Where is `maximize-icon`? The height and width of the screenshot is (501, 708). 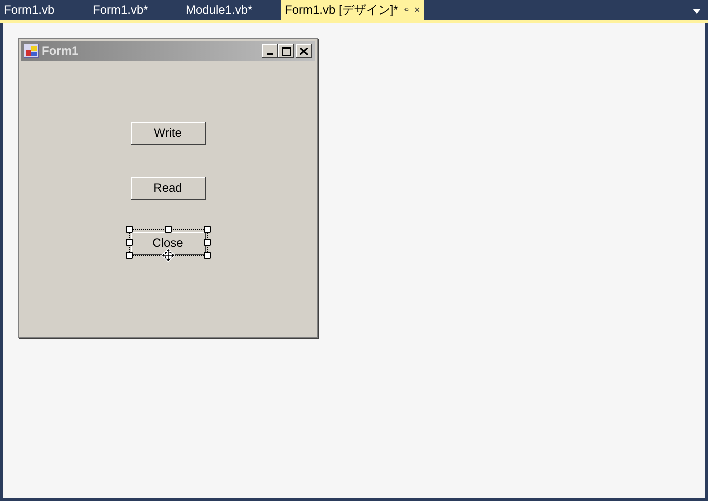 maximize-icon is located at coordinates (286, 51).